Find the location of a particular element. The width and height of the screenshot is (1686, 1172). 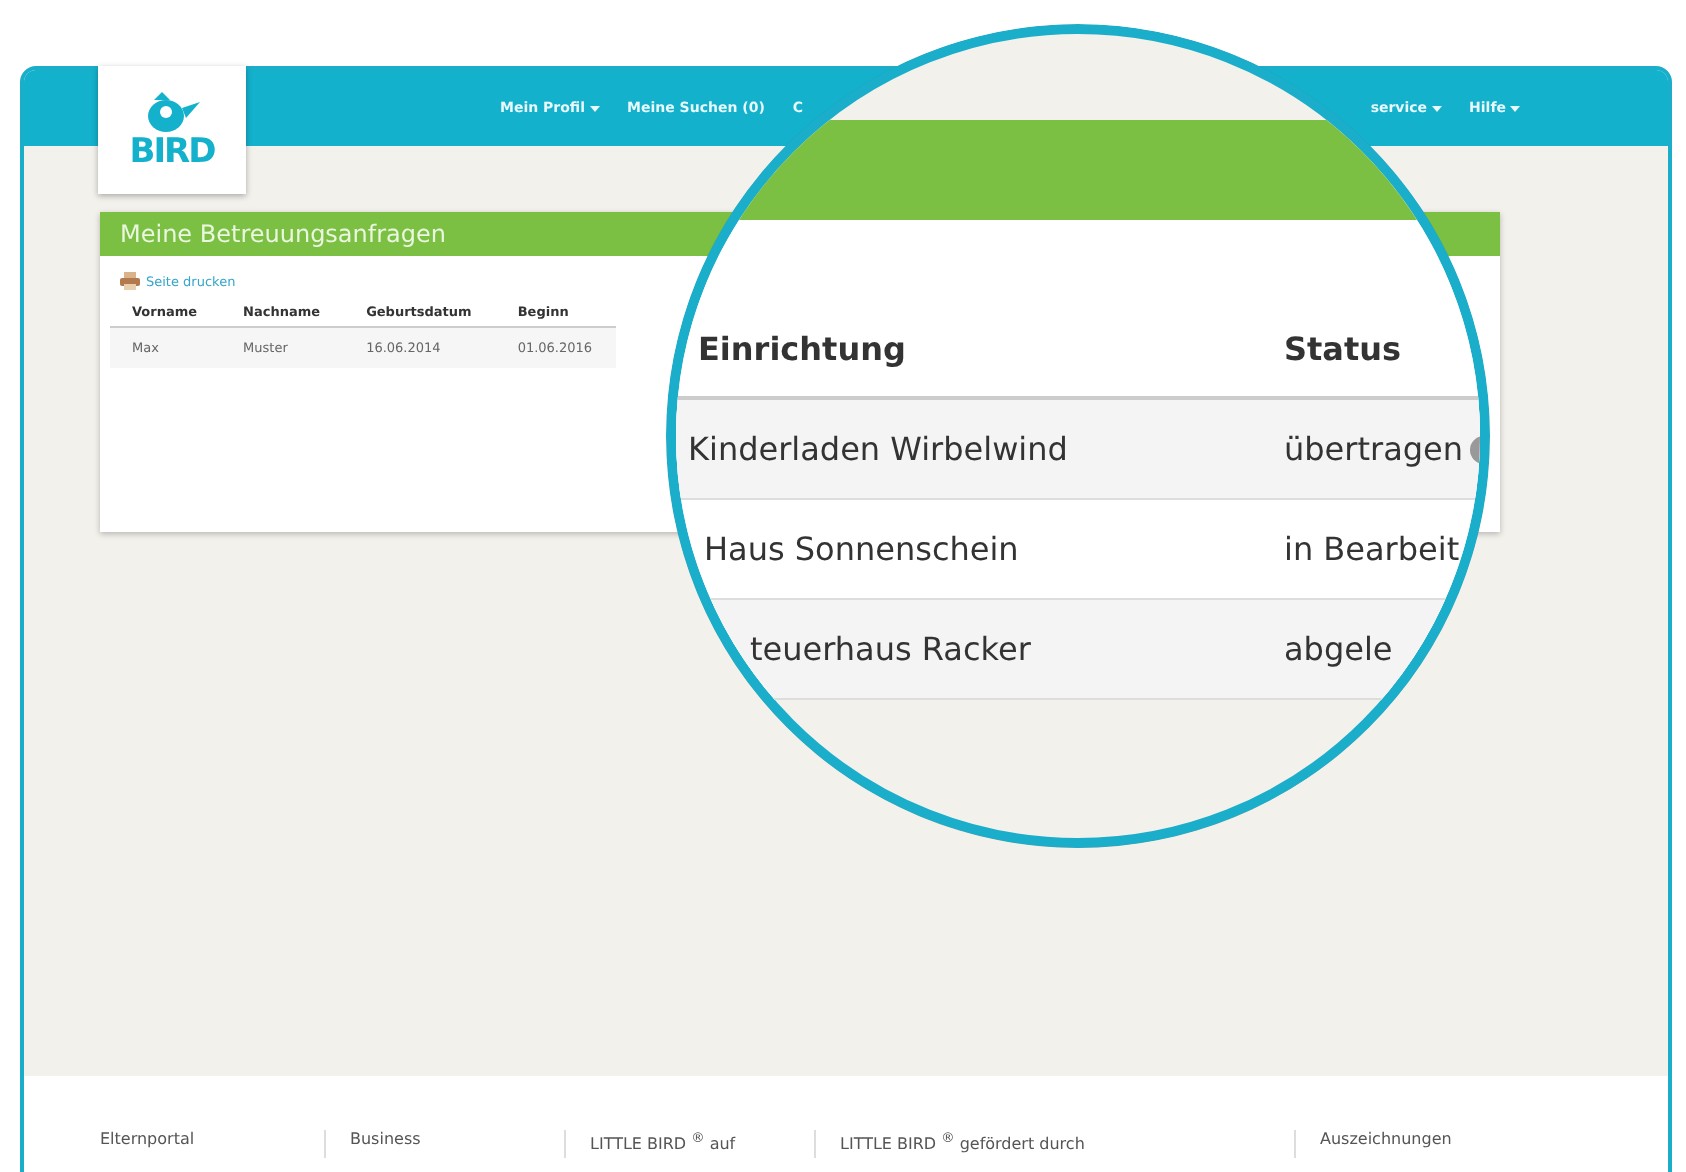

table-cell: abgele is located at coordinates (1338, 649).